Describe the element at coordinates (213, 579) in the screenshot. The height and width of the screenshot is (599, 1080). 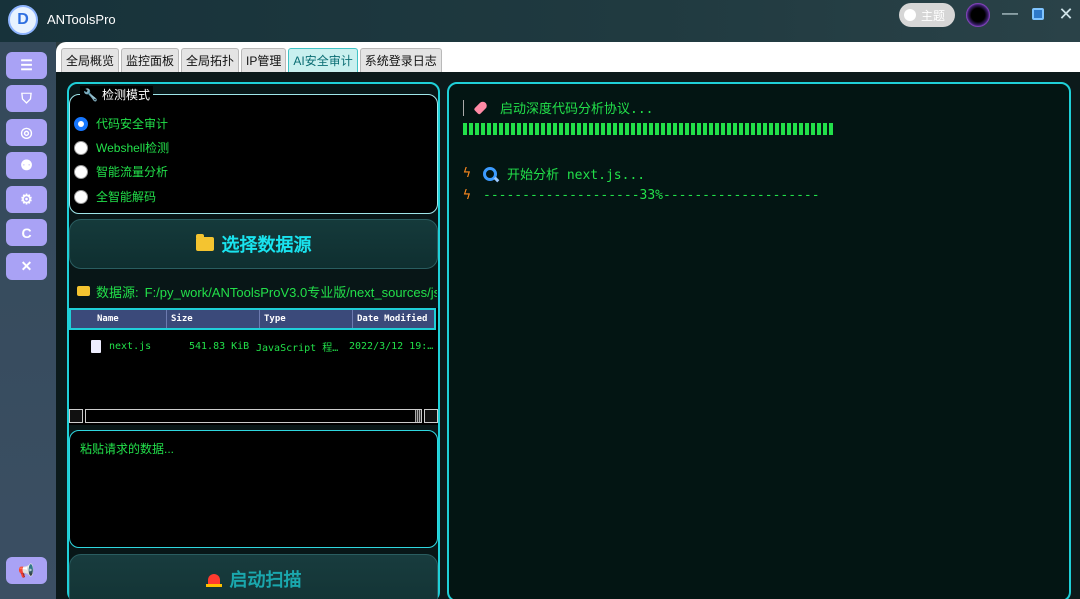
I see `siren-icon` at that location.